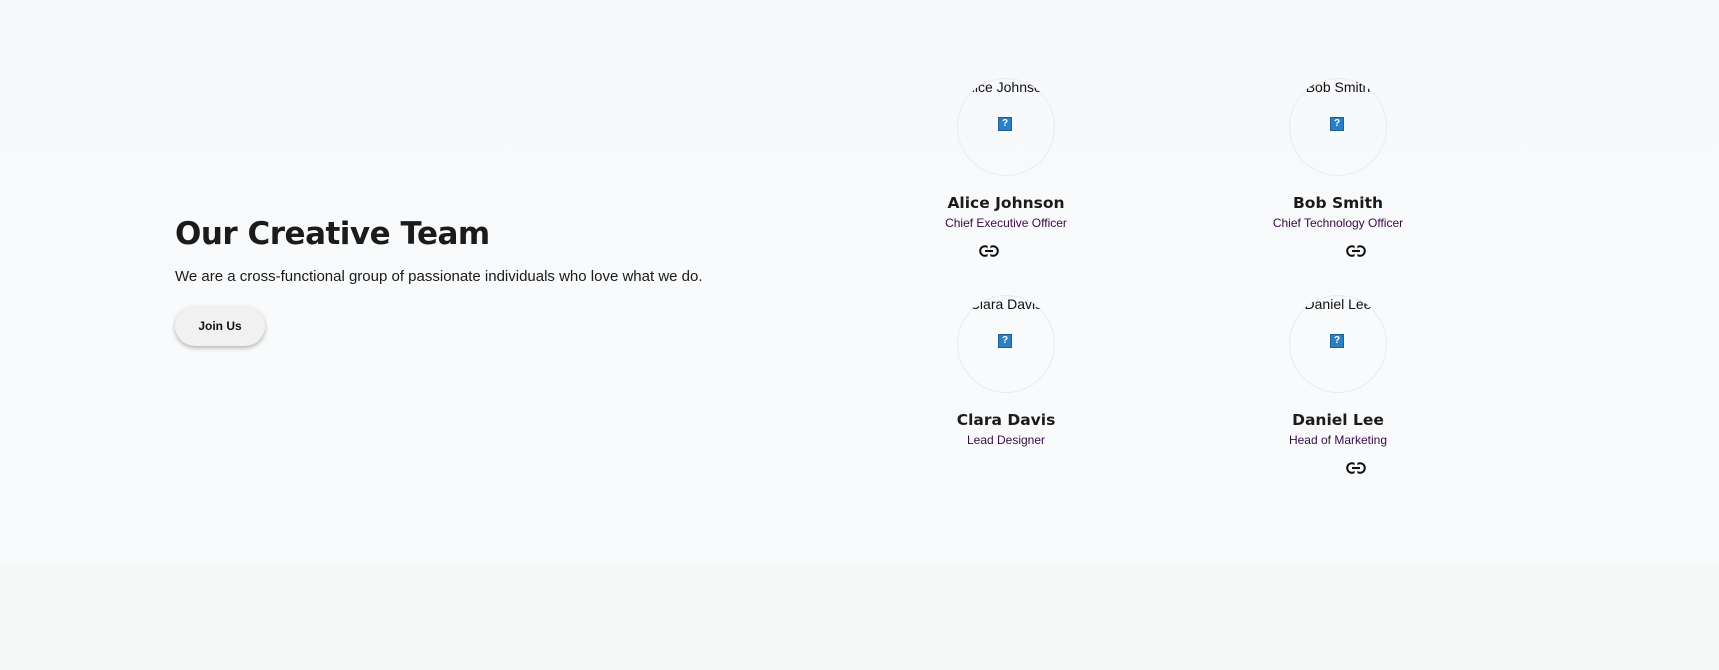  Describe the element at coordinates (1006, 87) in the screenshot. I see `member-photo-alt-text: Alice Johnson` at that location.